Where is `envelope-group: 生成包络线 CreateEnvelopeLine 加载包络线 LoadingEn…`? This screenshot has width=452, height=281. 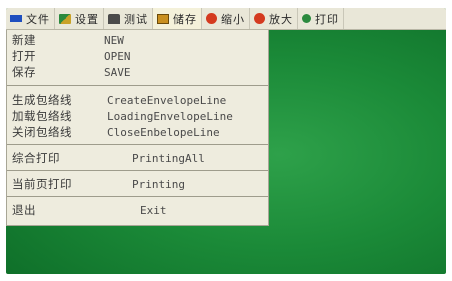 envelope-group: 生成包络线 CreateEnvelopeLine 加载包络线 LoadingEn… is located at coordinates (137, 115).